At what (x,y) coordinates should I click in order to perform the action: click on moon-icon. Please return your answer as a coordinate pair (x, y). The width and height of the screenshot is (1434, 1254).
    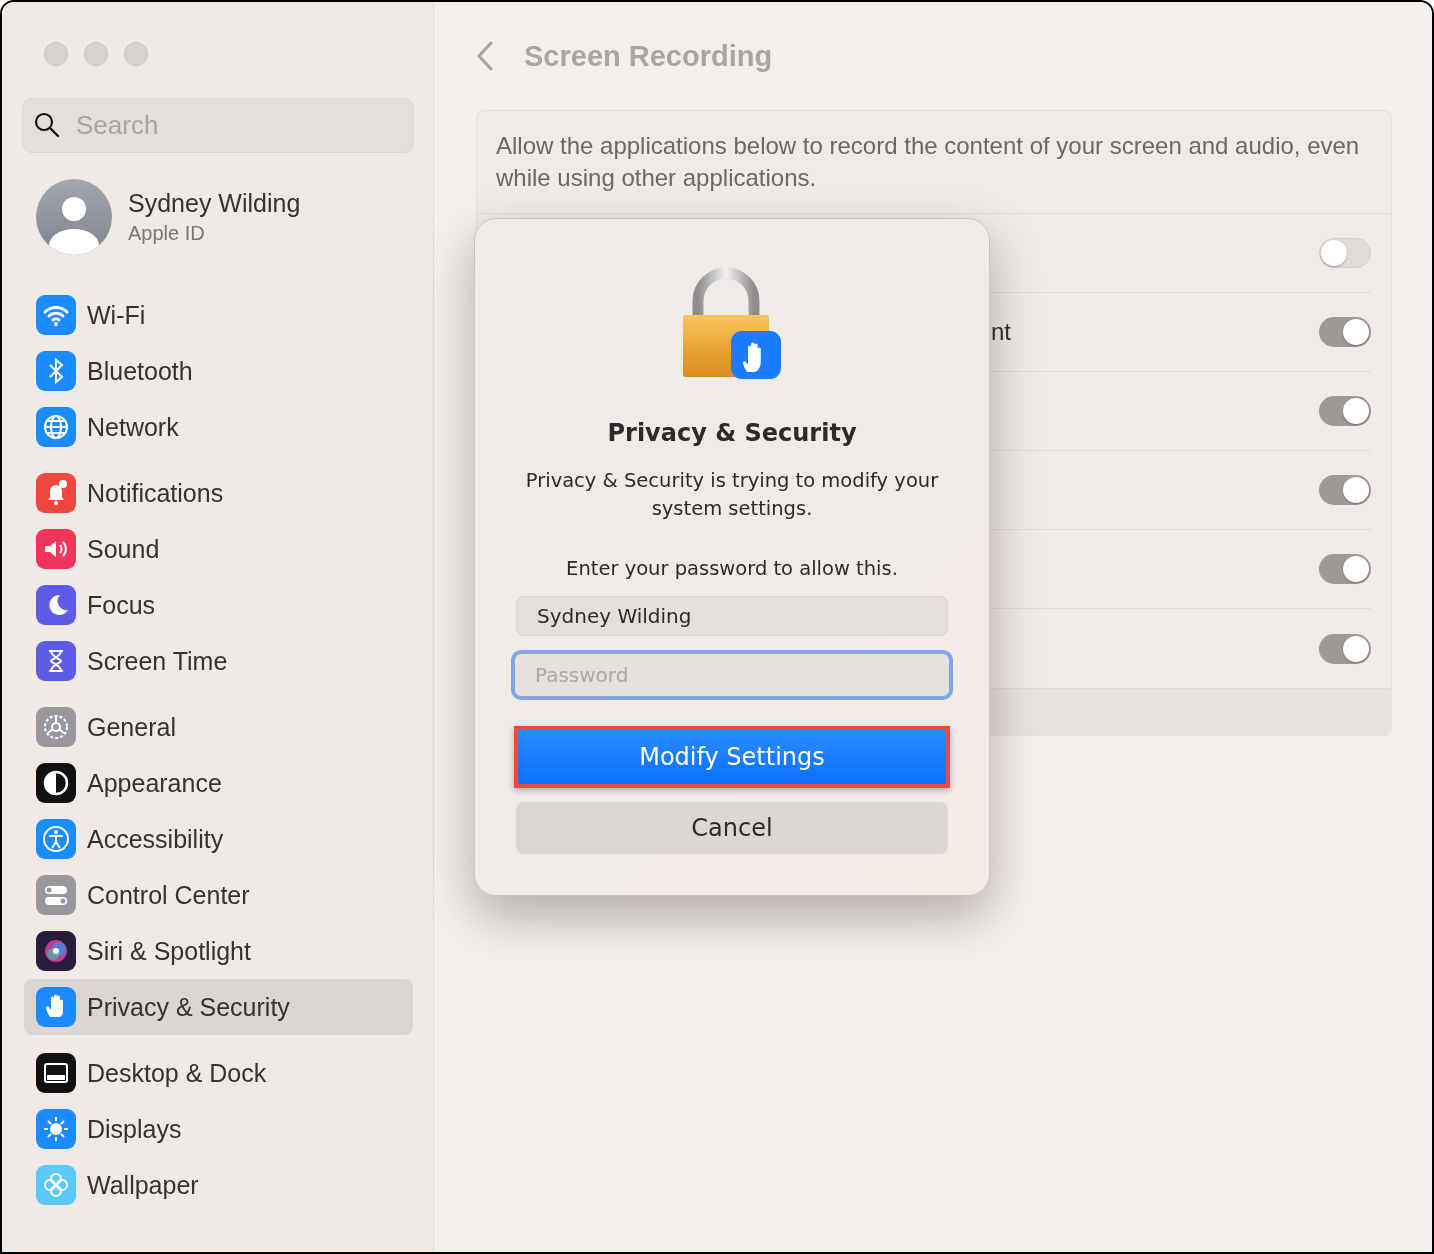
    Looking at the image, I should click on (56, 605).